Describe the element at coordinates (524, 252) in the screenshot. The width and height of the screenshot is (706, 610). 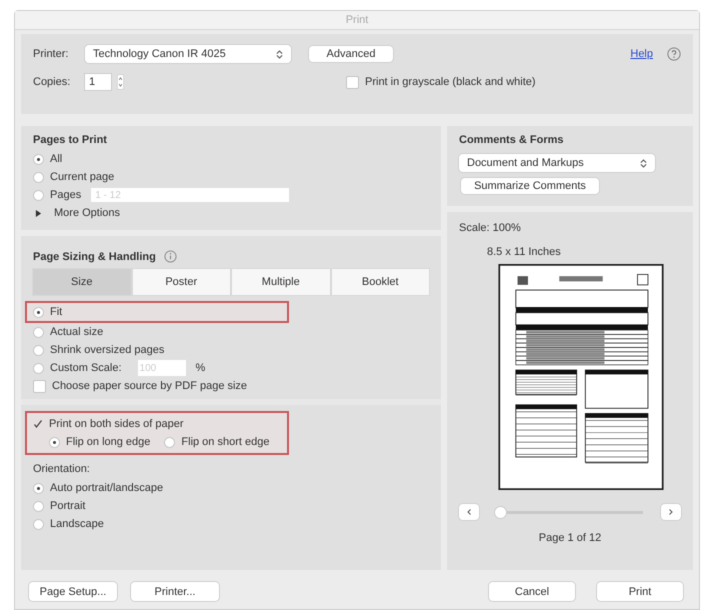
I see `paper-size-label: 8.5 x 11 Inches` at that location.